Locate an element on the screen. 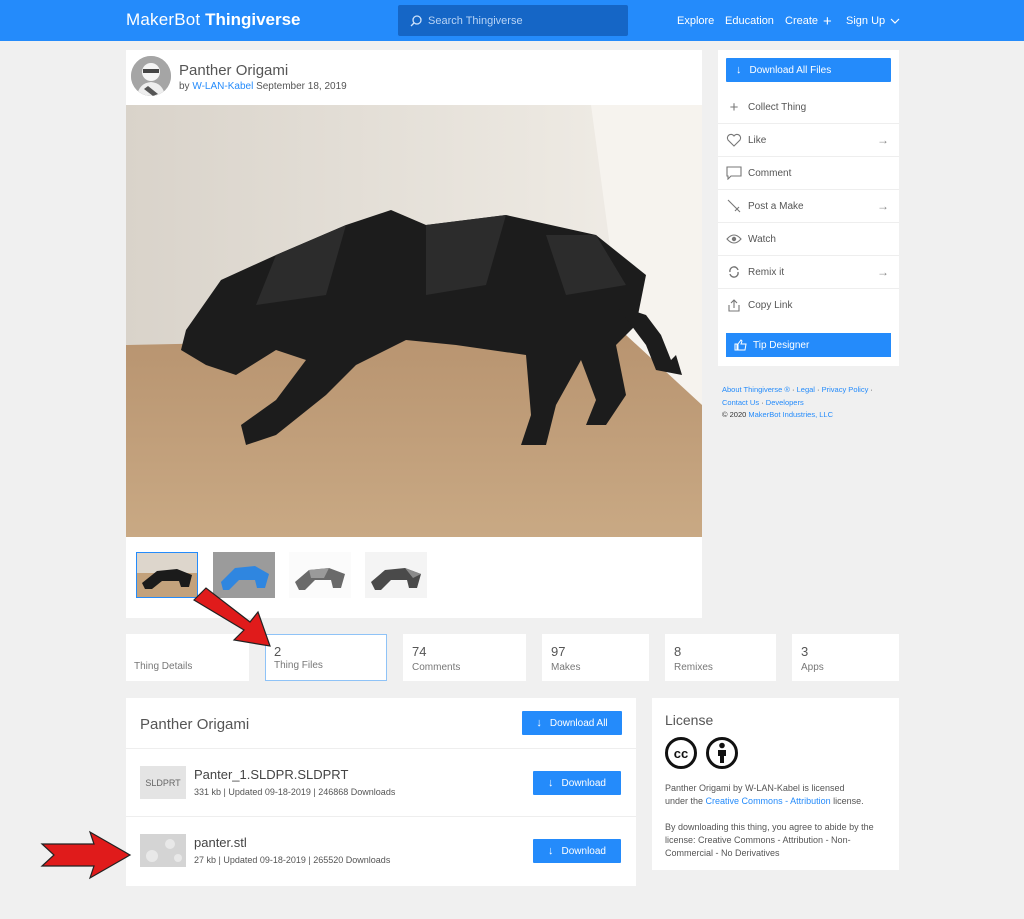  footer-legal-link: Legal is located at coordinates (806, 389).